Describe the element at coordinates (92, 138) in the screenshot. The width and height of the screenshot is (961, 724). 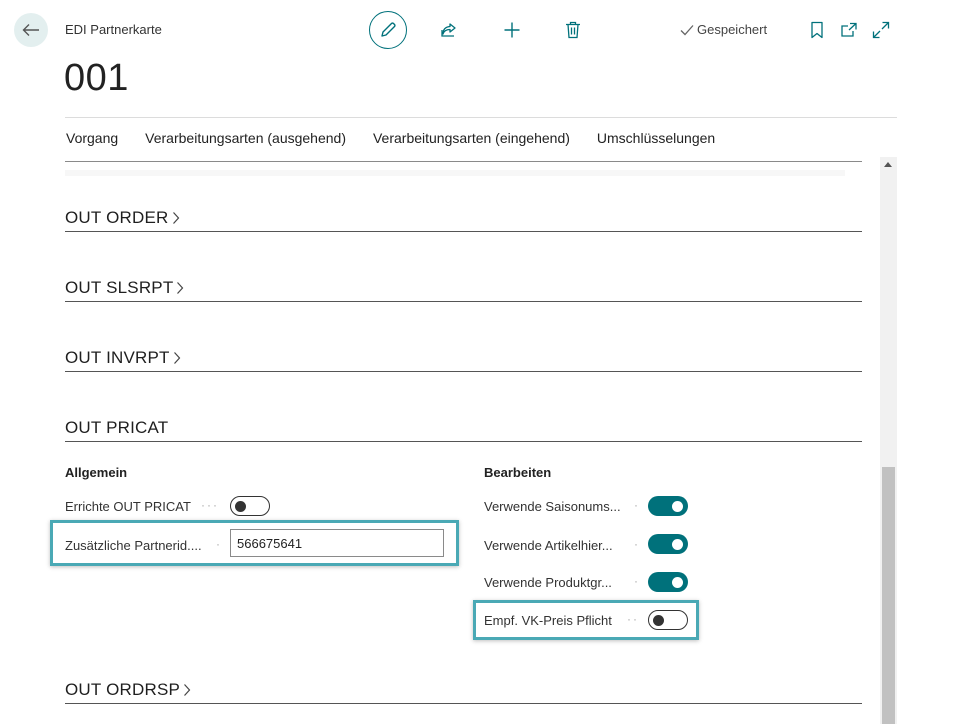
I see `menu-item-vorgang: Vorgang` at that location.